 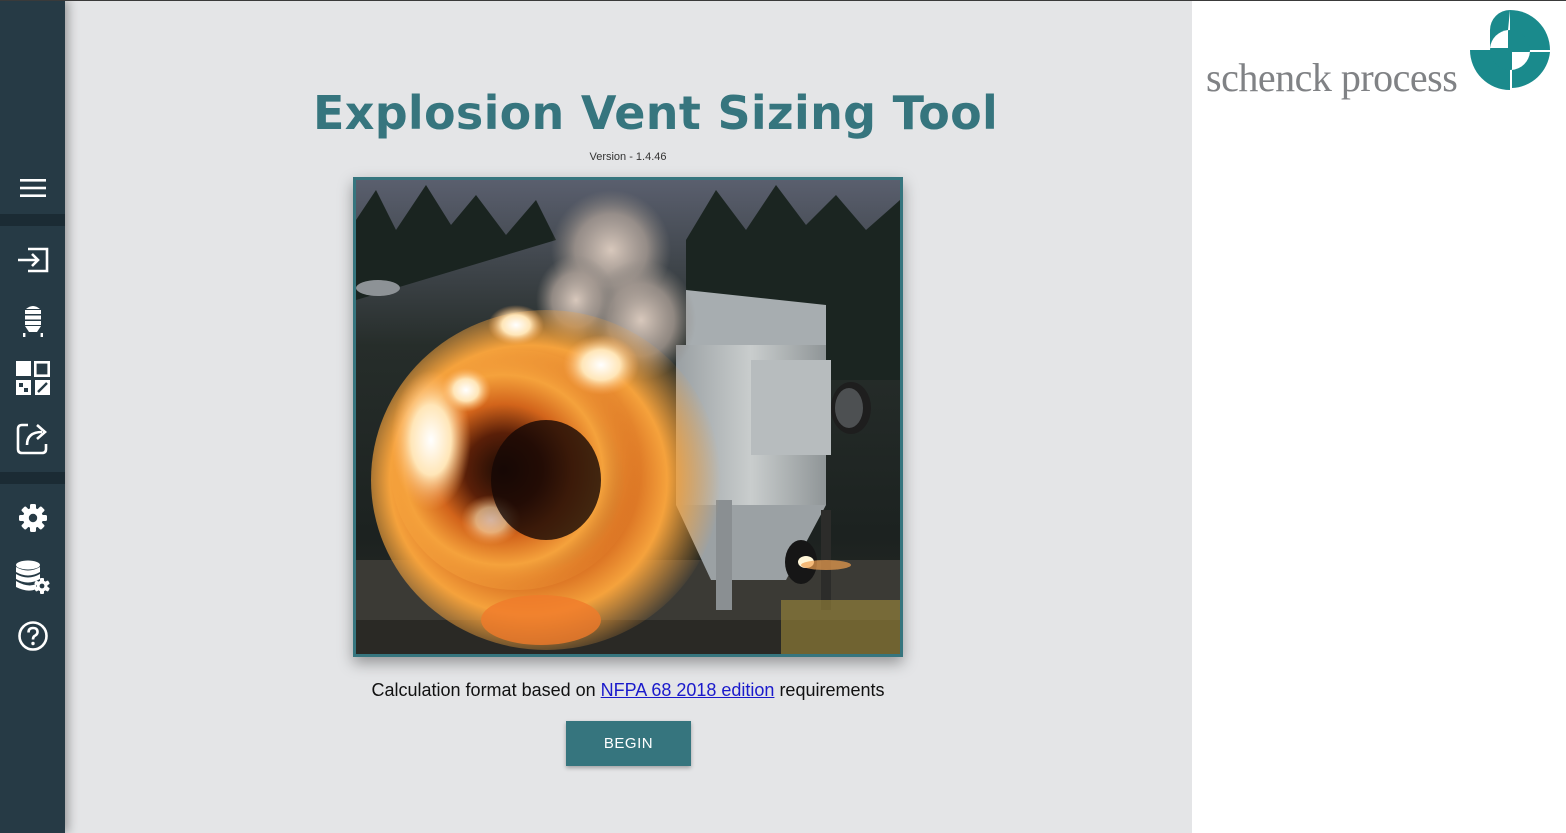 What do you see at coordinates (628, 157) in the screenshot?
I see `version-label: Version - 1.4.46` at bounding box center [628, 157].